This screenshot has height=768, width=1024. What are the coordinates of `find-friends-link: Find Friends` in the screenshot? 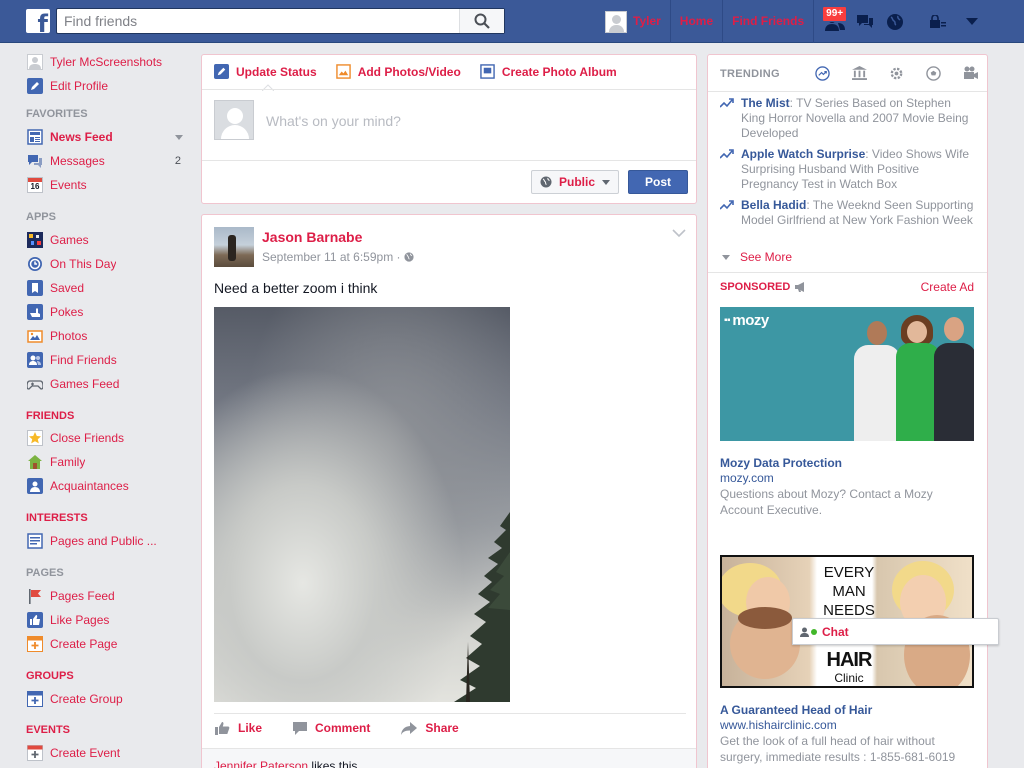 It's located at (769, 21).